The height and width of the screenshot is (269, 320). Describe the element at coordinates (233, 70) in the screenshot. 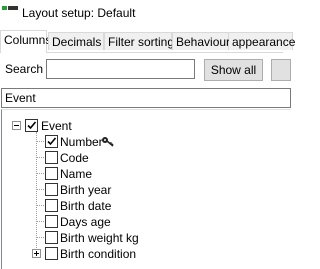

I see `show-all-button: Show all` at that location.